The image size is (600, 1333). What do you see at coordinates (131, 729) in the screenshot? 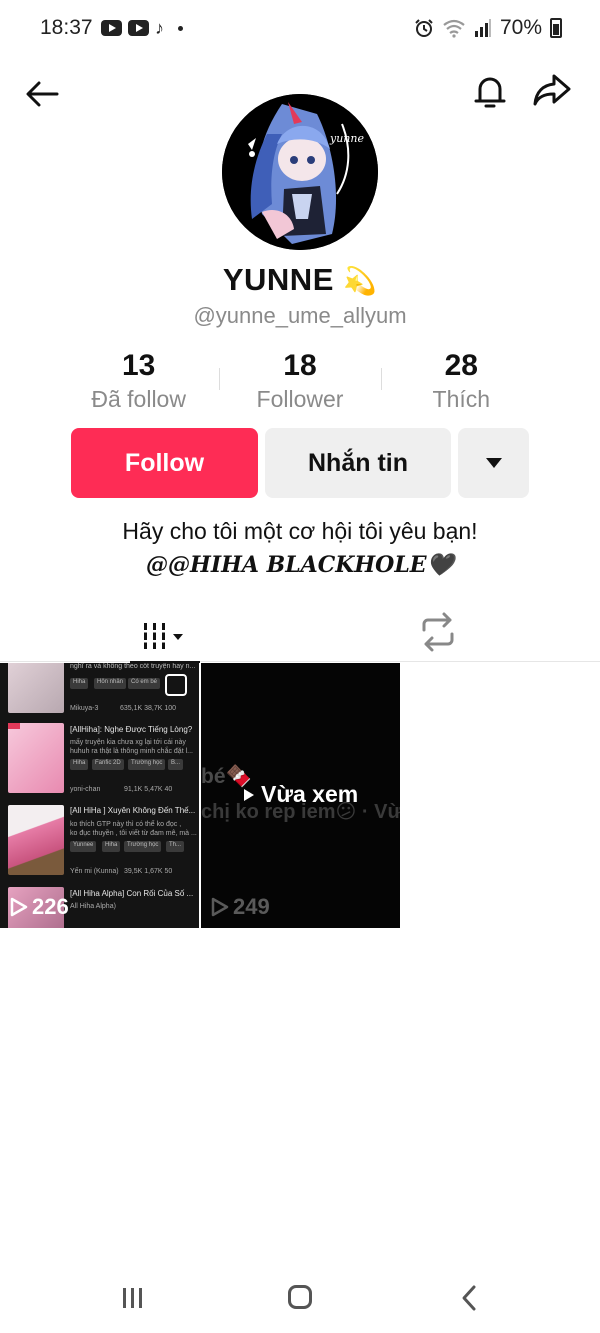
I see `thumbnail-text: [AllHiha]: Nghe Được Tiếng Lòng?` at bounding box center [131, 729].